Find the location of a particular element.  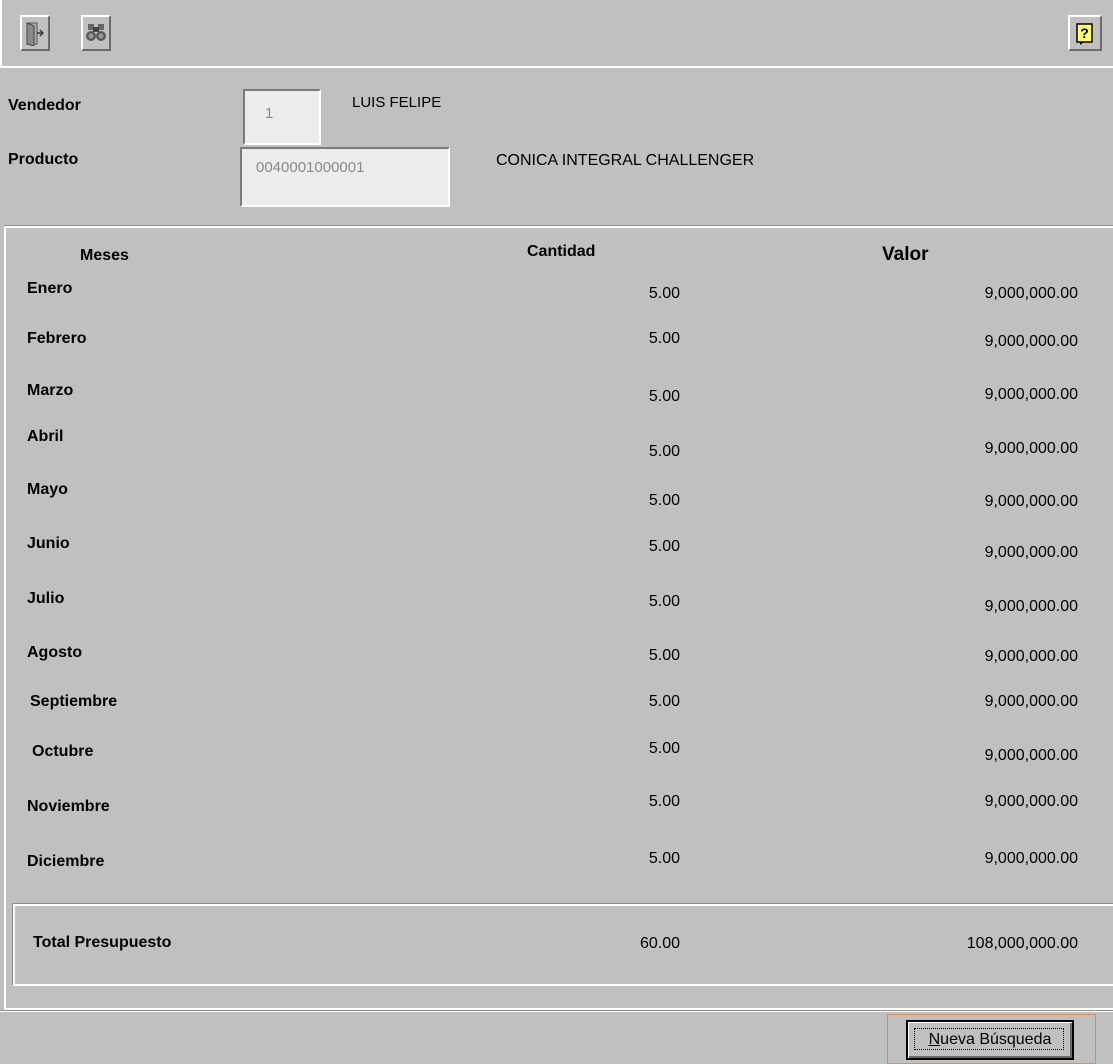

row-month-febrero: Febrero is located at coordinates (57, 338).